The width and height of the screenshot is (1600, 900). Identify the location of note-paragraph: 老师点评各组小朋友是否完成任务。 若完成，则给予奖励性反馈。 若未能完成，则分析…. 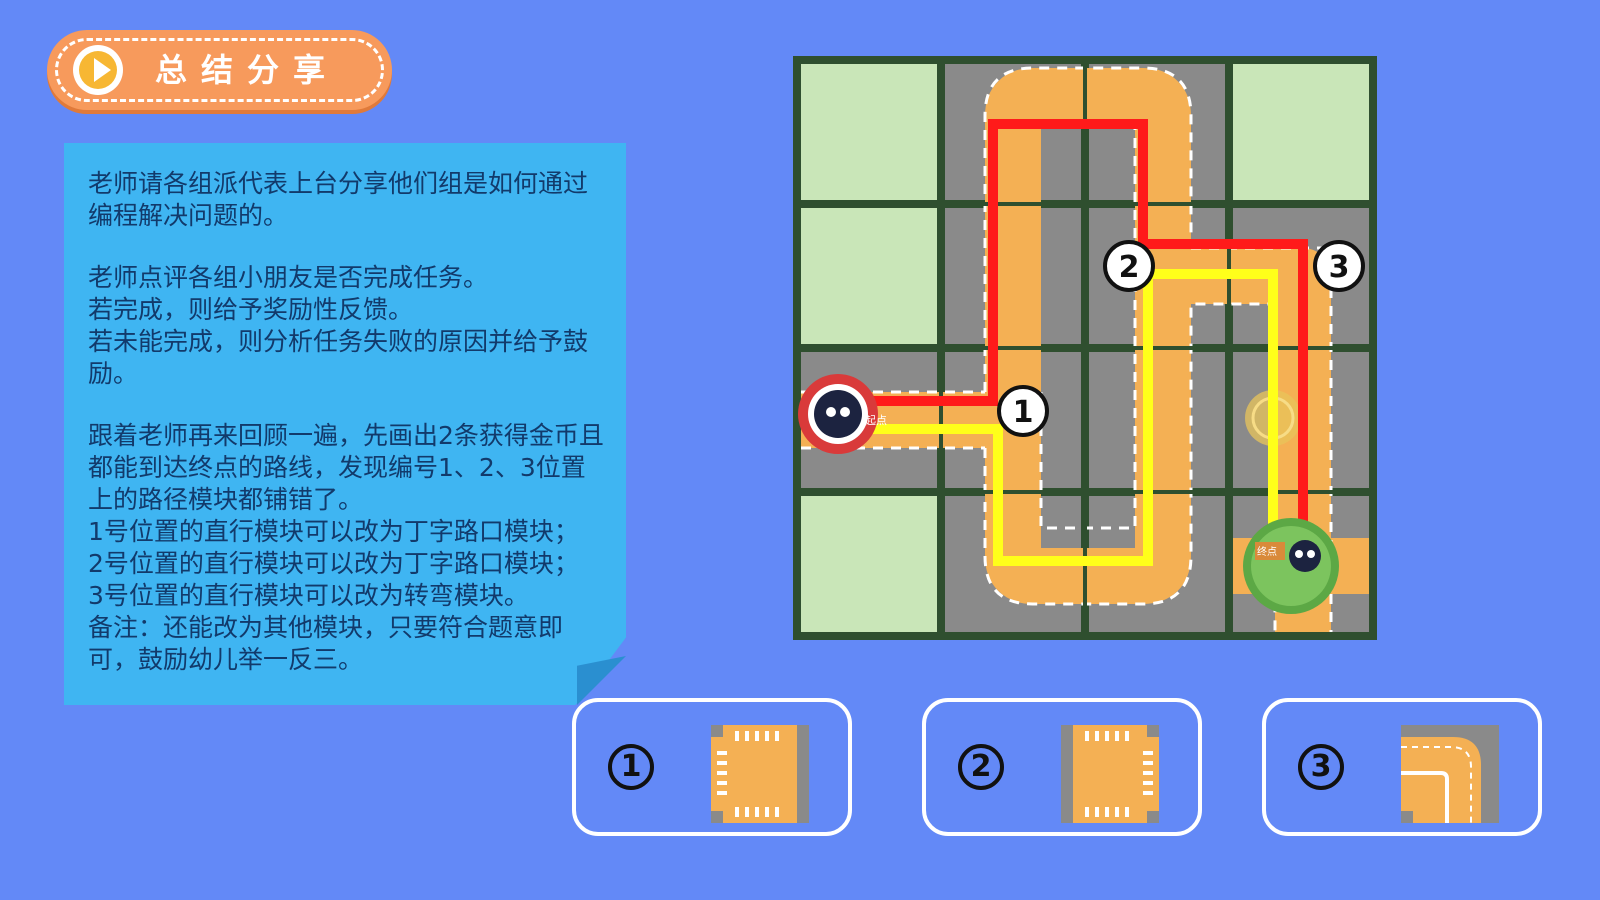
(338, 325).